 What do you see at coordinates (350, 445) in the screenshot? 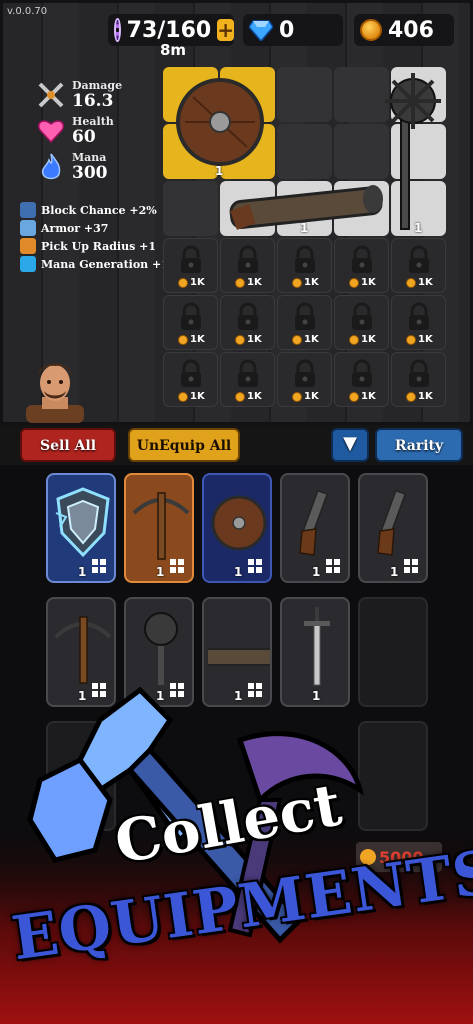
I see `sort-direction-button: ▼` at bounding box center [350, 445].